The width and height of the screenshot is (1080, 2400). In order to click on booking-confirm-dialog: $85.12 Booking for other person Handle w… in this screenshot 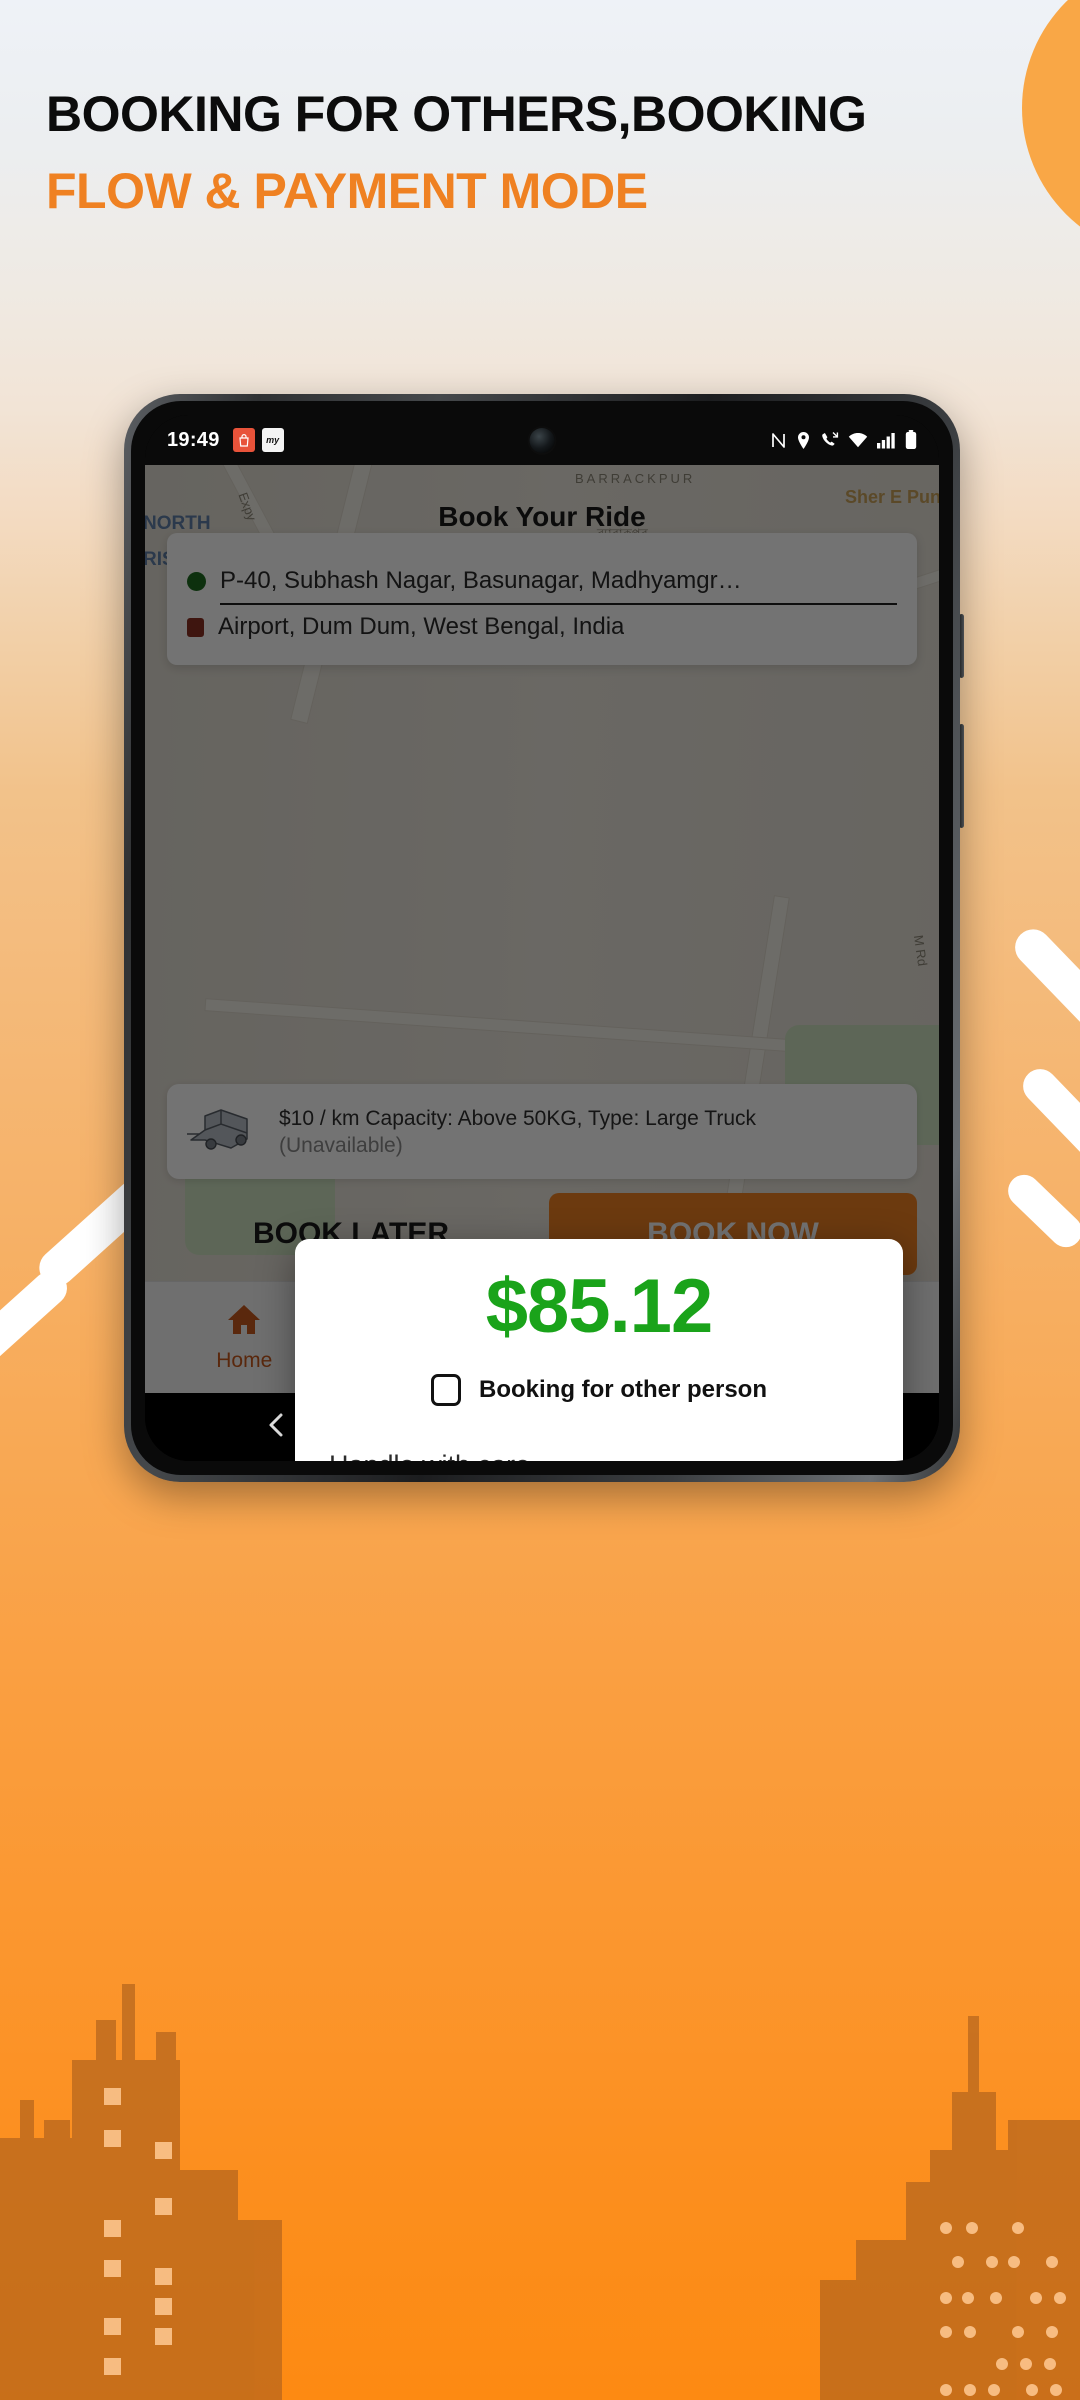, I will do `click(599, 1350)`.